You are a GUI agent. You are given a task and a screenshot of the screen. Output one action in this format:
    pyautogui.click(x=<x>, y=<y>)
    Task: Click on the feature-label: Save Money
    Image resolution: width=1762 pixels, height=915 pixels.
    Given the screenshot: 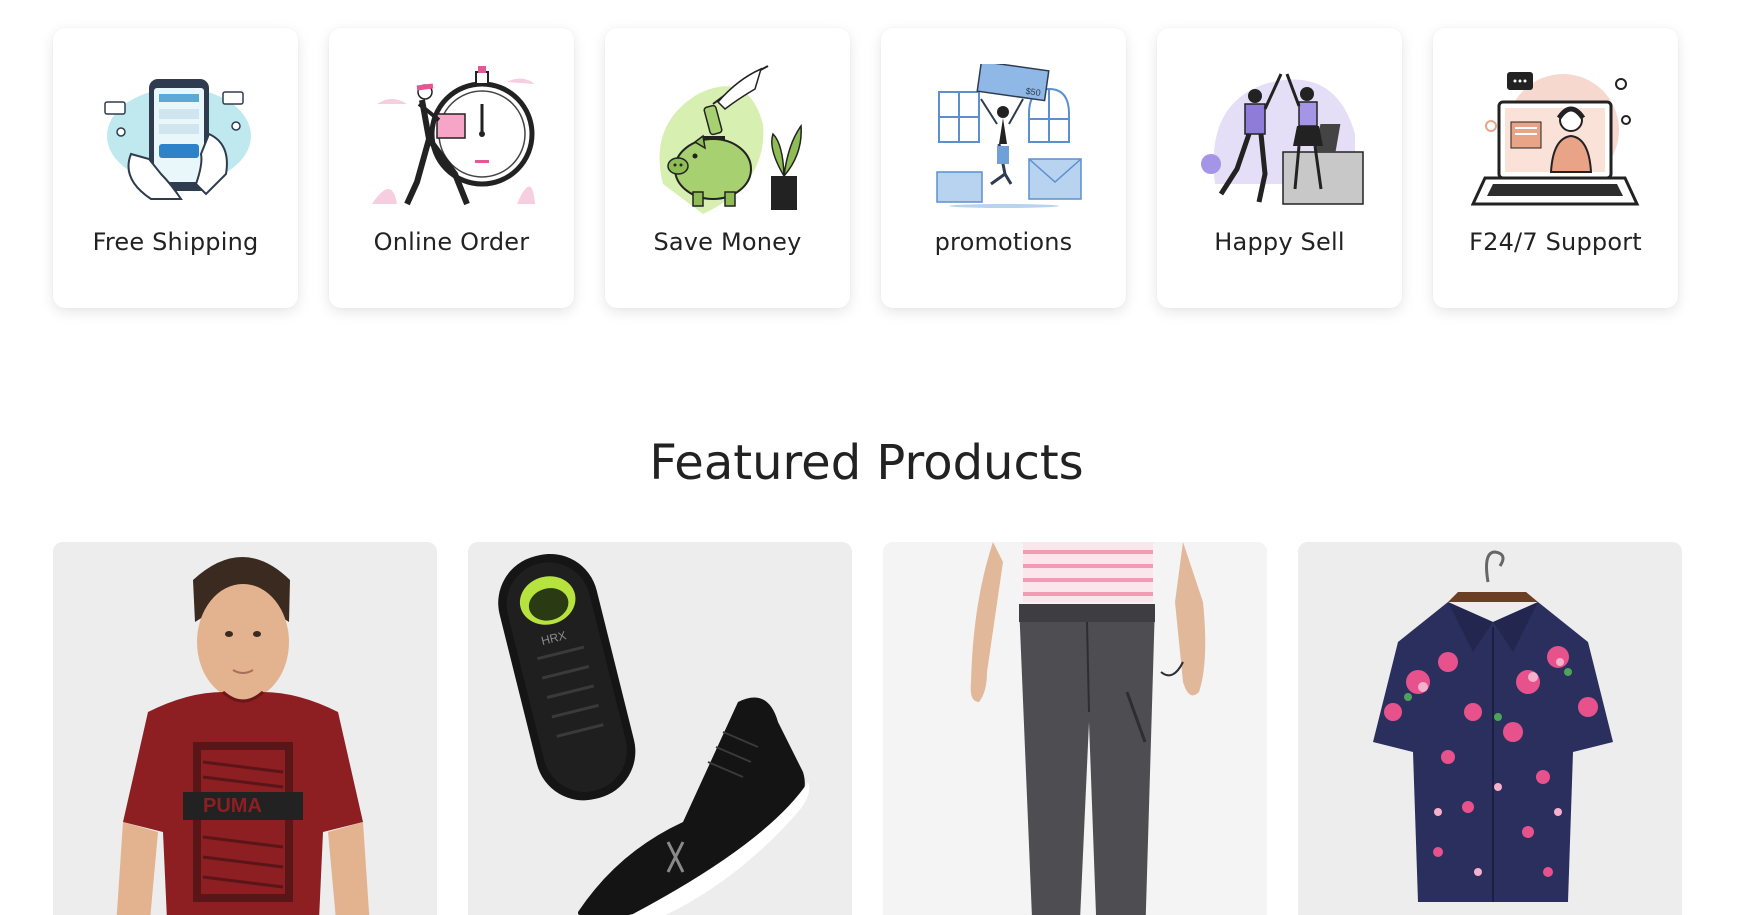 What is the action you would take?
    pyautogui.click(x=727, y=242)
    